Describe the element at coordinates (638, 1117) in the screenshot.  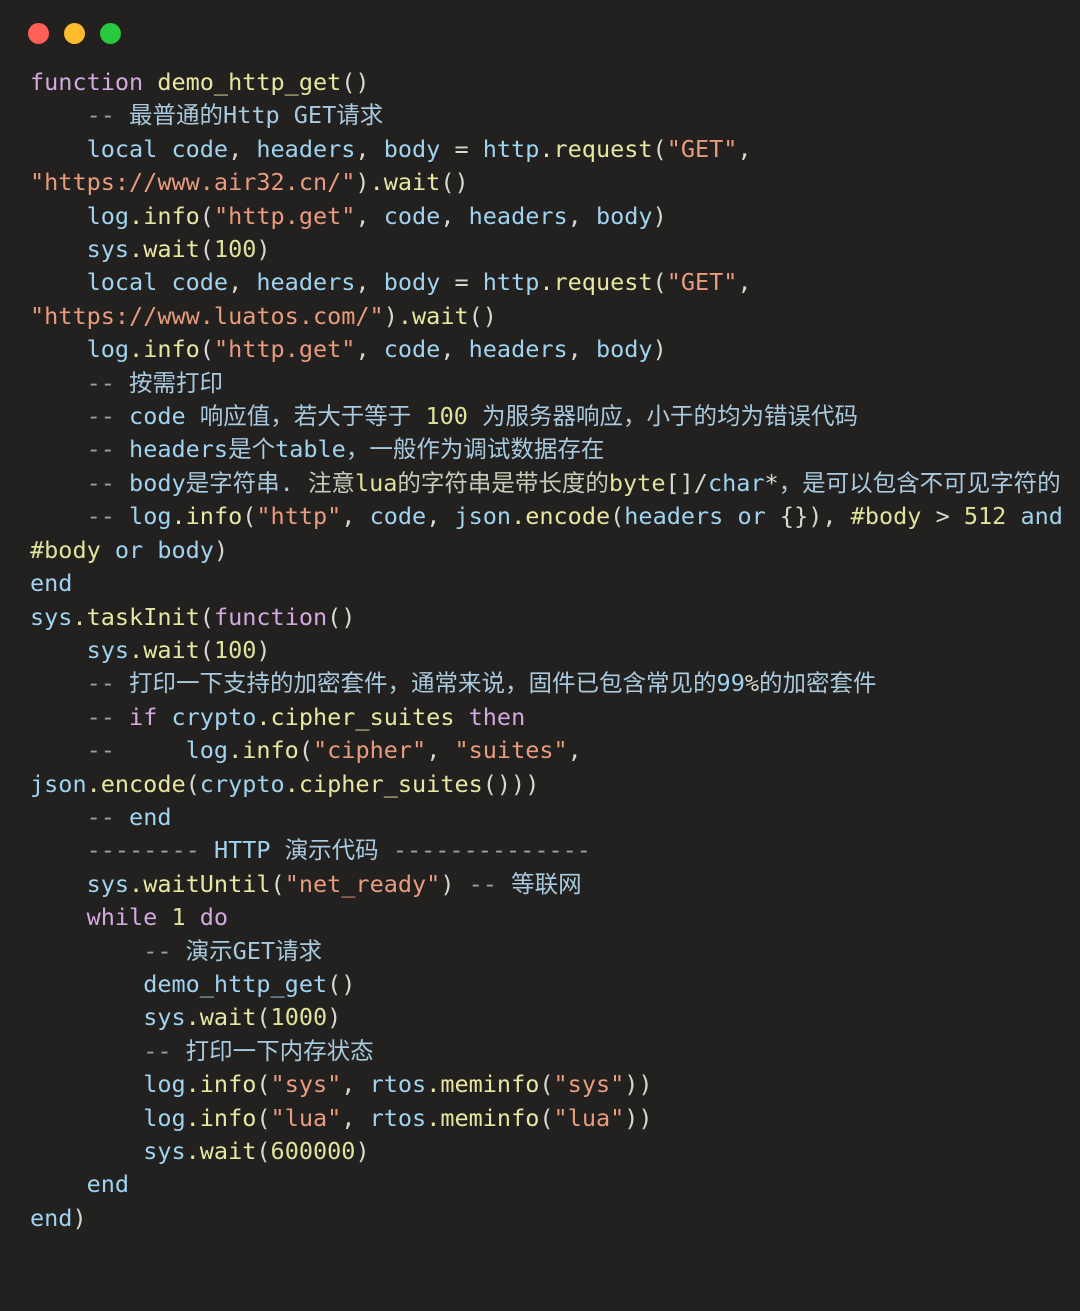
I see `code-token-pun: ))` at that location.